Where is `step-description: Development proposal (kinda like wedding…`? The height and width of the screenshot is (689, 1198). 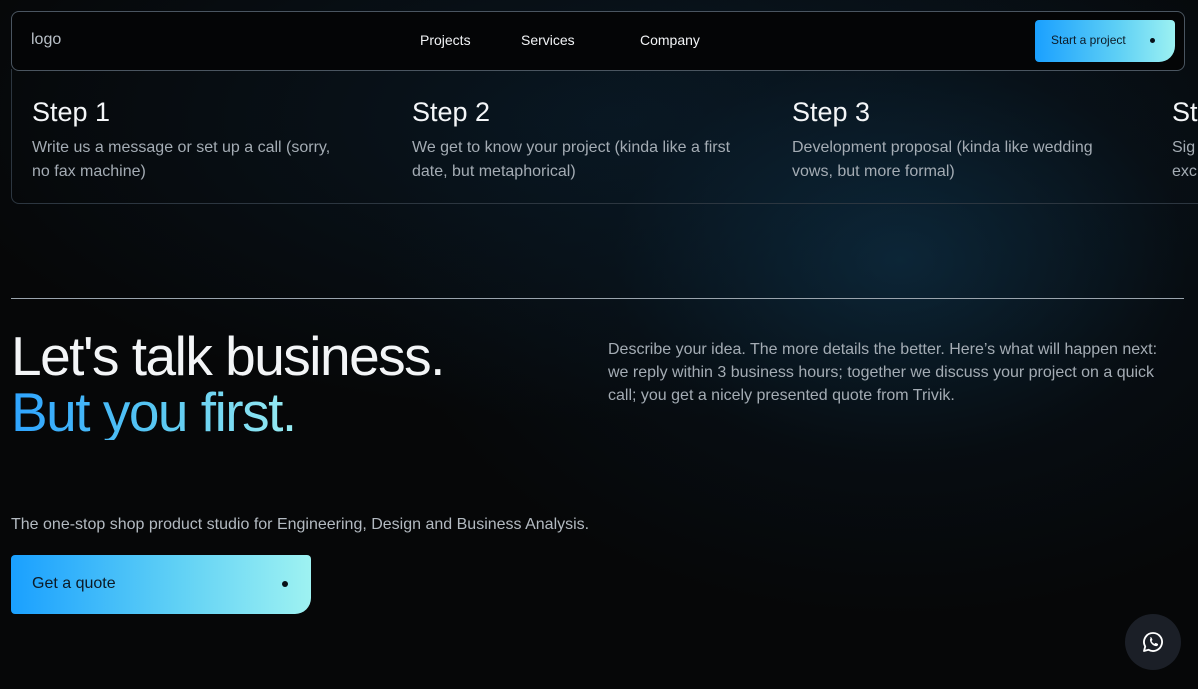
step-description: Development proposal (kinda like wedding… is located at coordinates (942, 159).